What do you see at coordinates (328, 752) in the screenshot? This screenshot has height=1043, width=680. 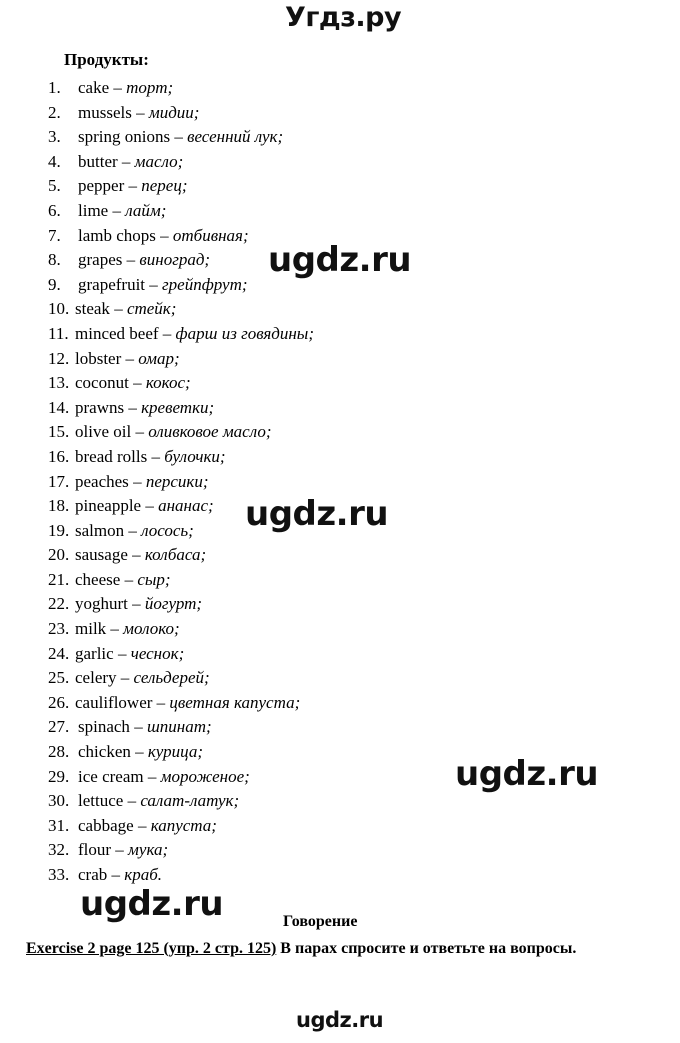 I see `list-item: 28. chicken – курица;` at bounding box center [328, 752].